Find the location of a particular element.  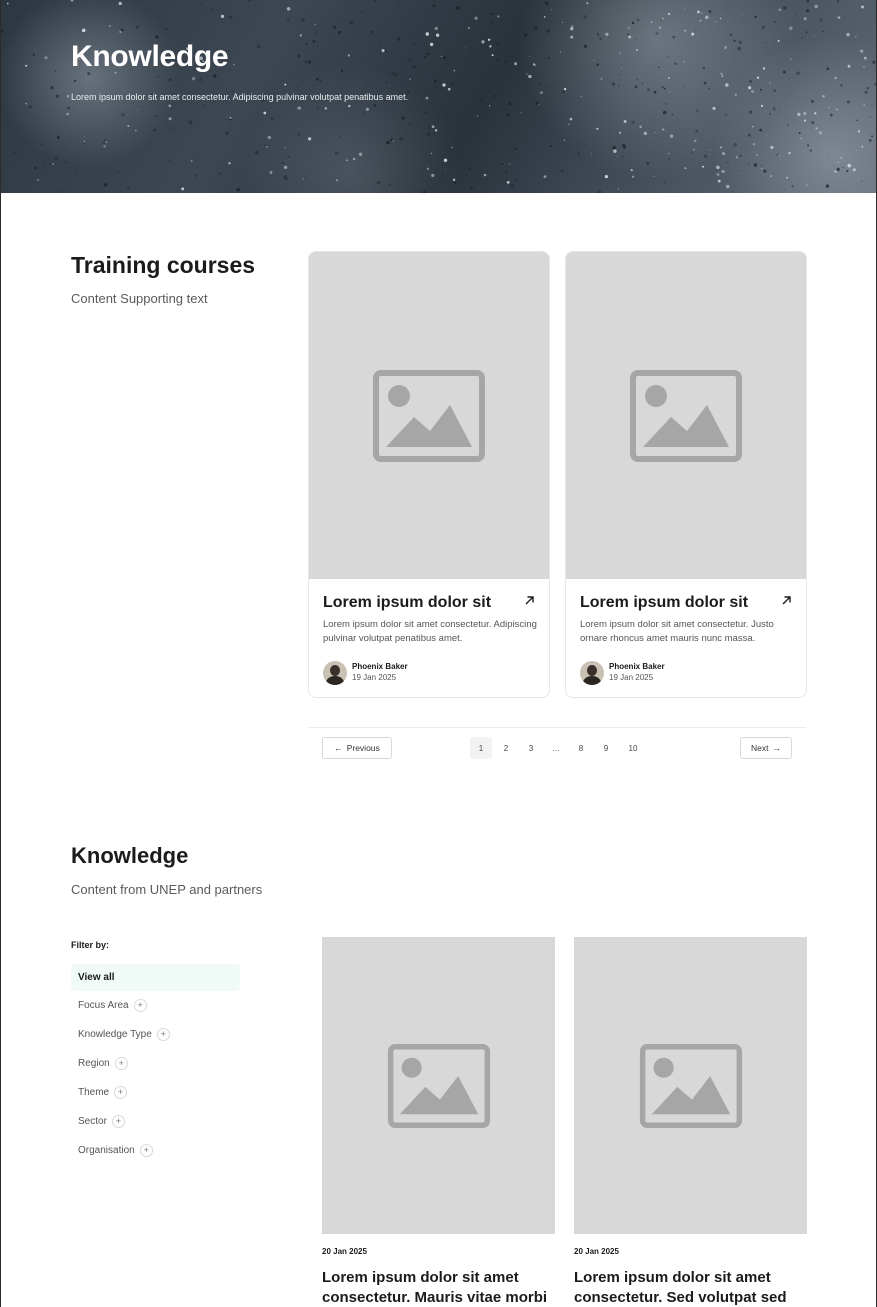

filter-knowledge-type: Knowledge Type + is located at coordinates (124, 1034).